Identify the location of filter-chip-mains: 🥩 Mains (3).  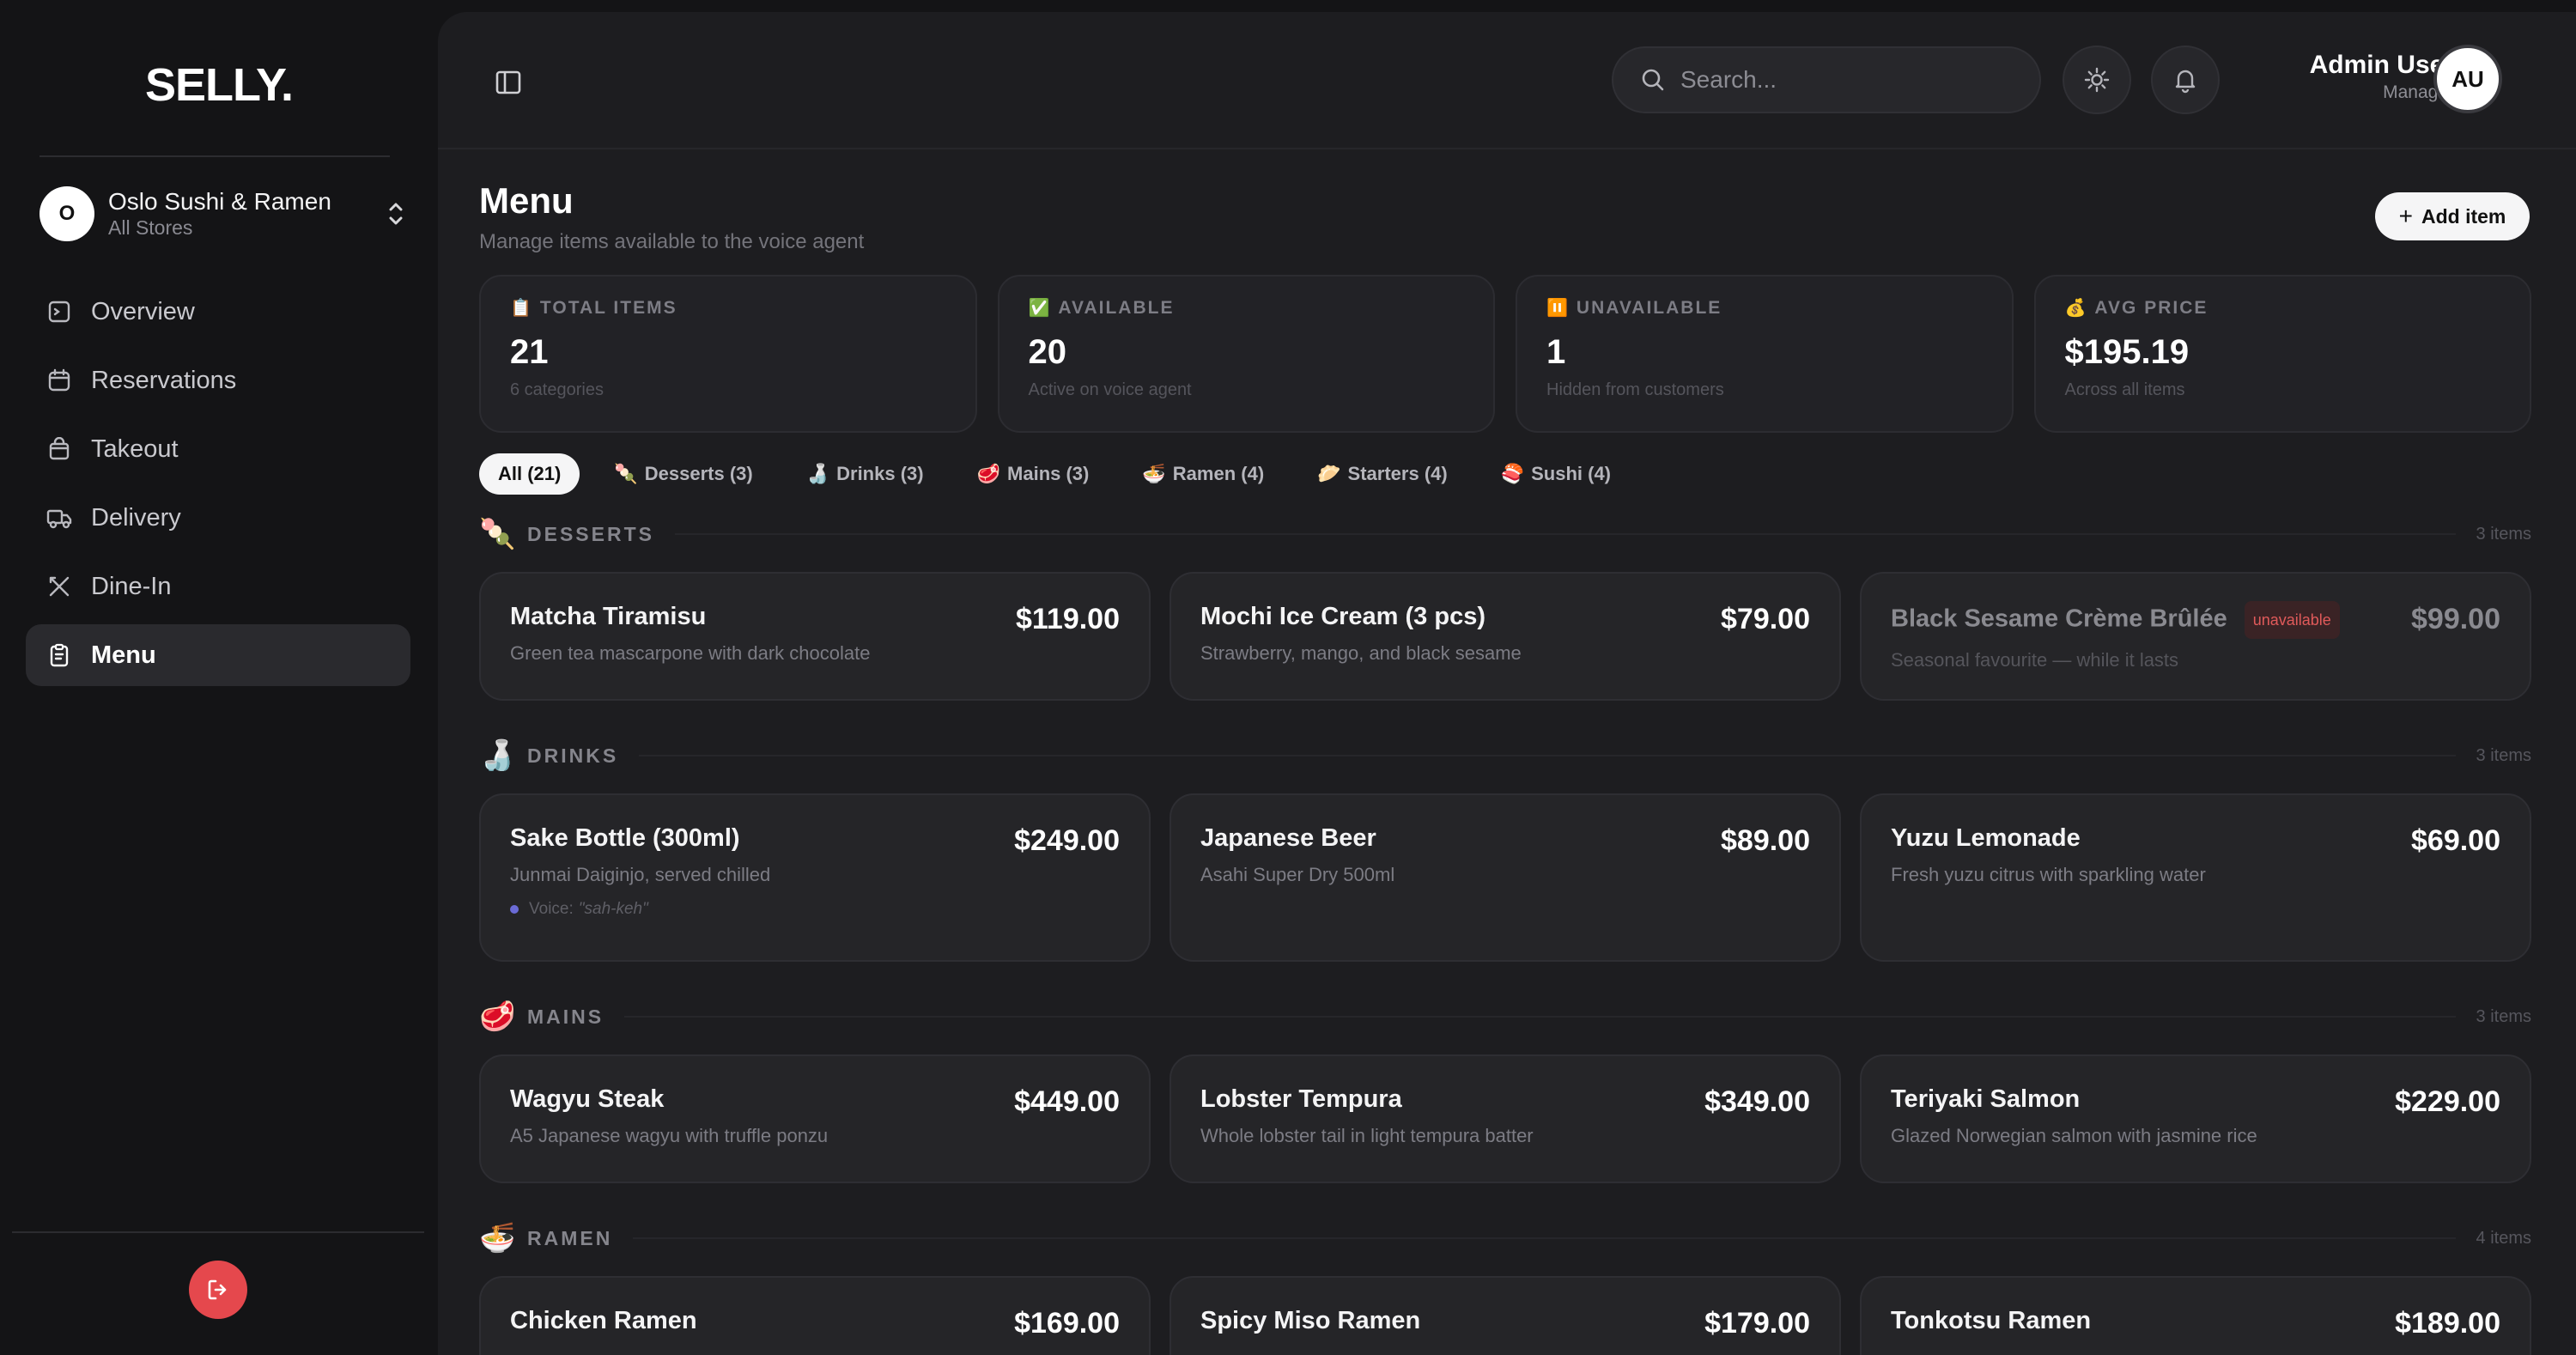
(1034, 474).